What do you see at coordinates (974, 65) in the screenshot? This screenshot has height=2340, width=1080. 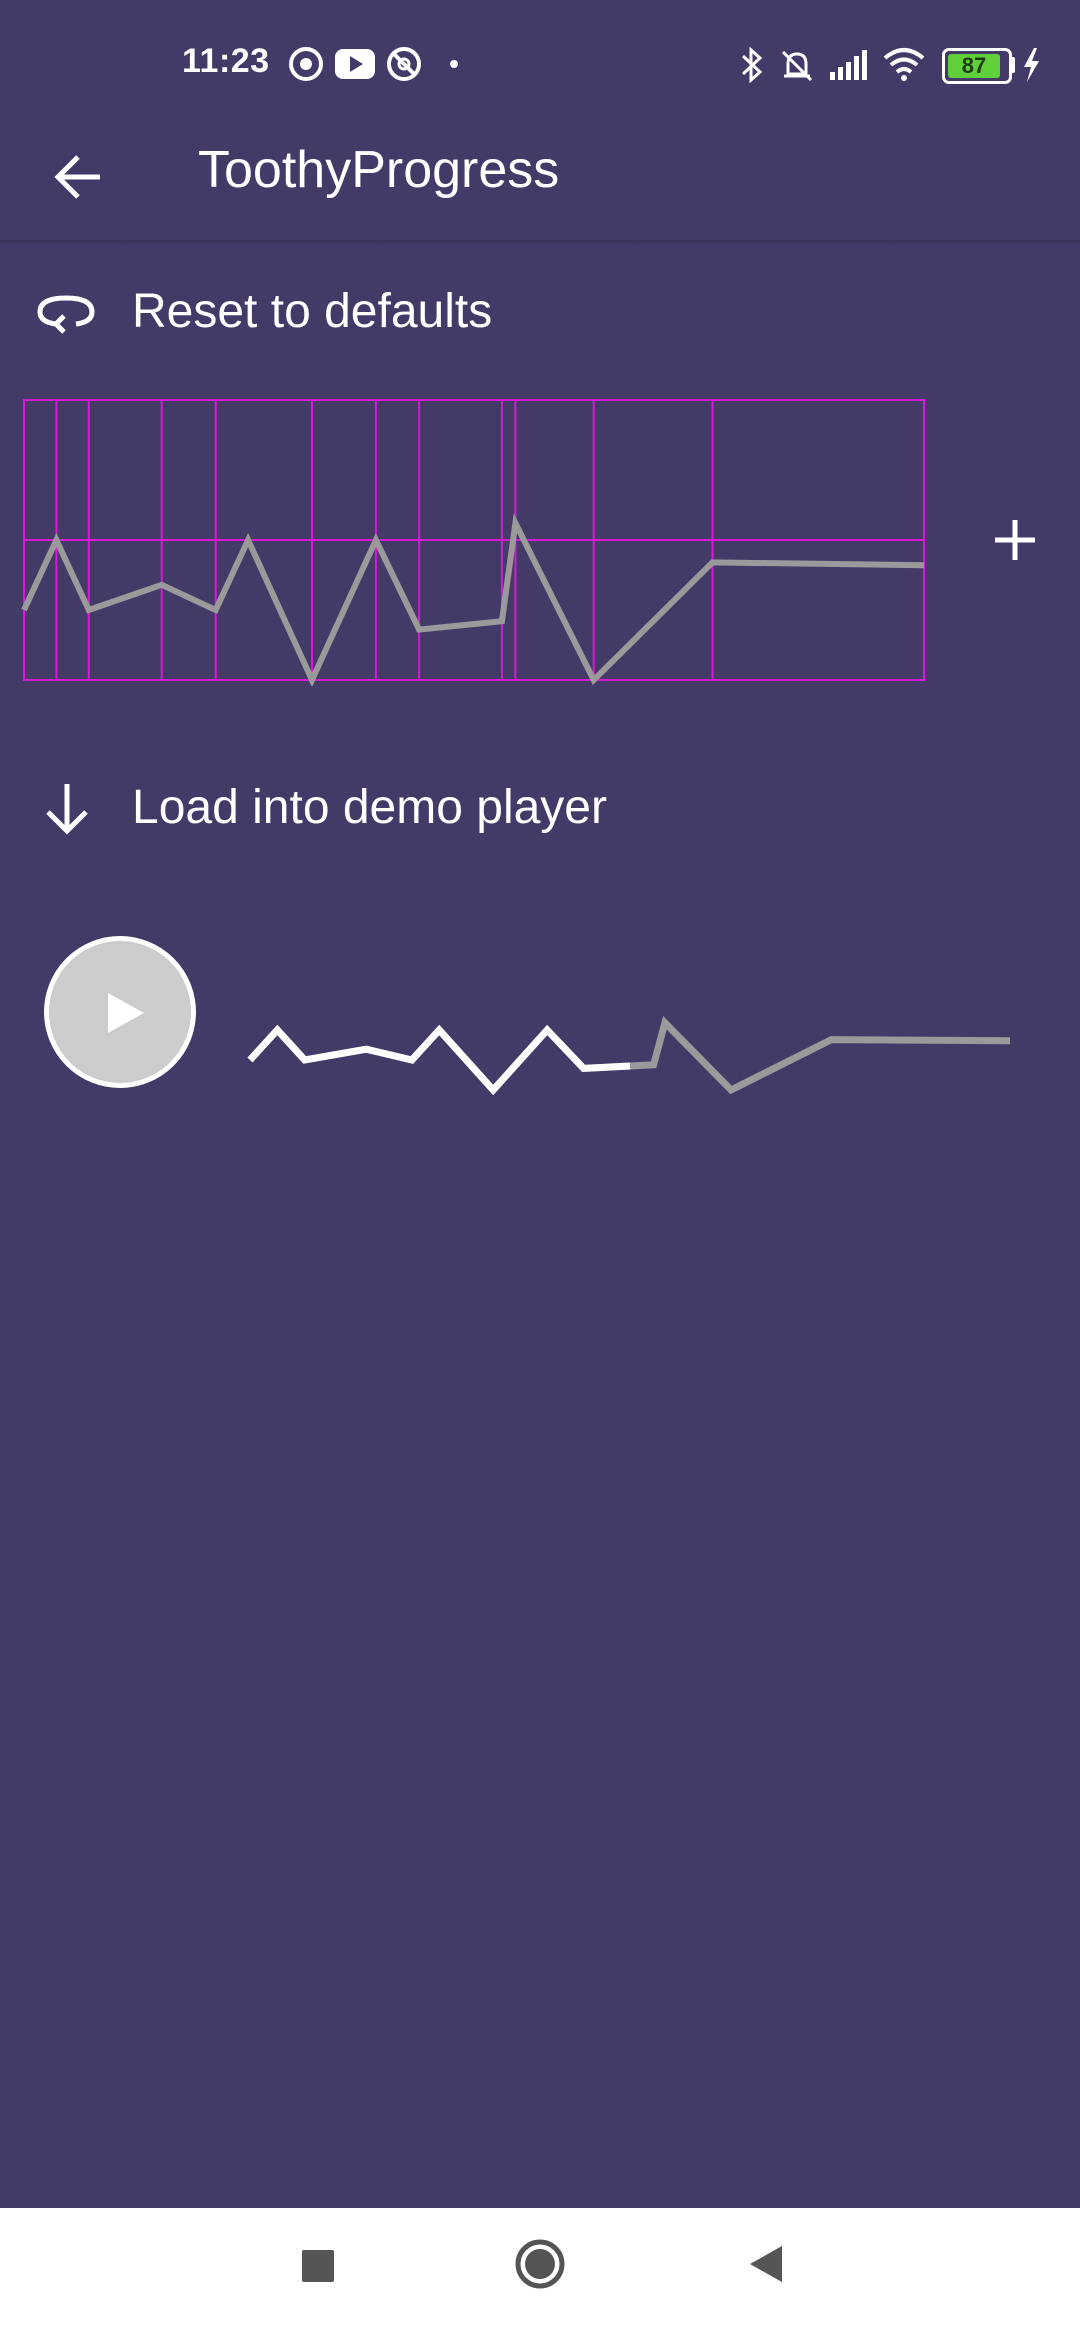 I see `battery-level: 87` at bounding box center [974, 65].